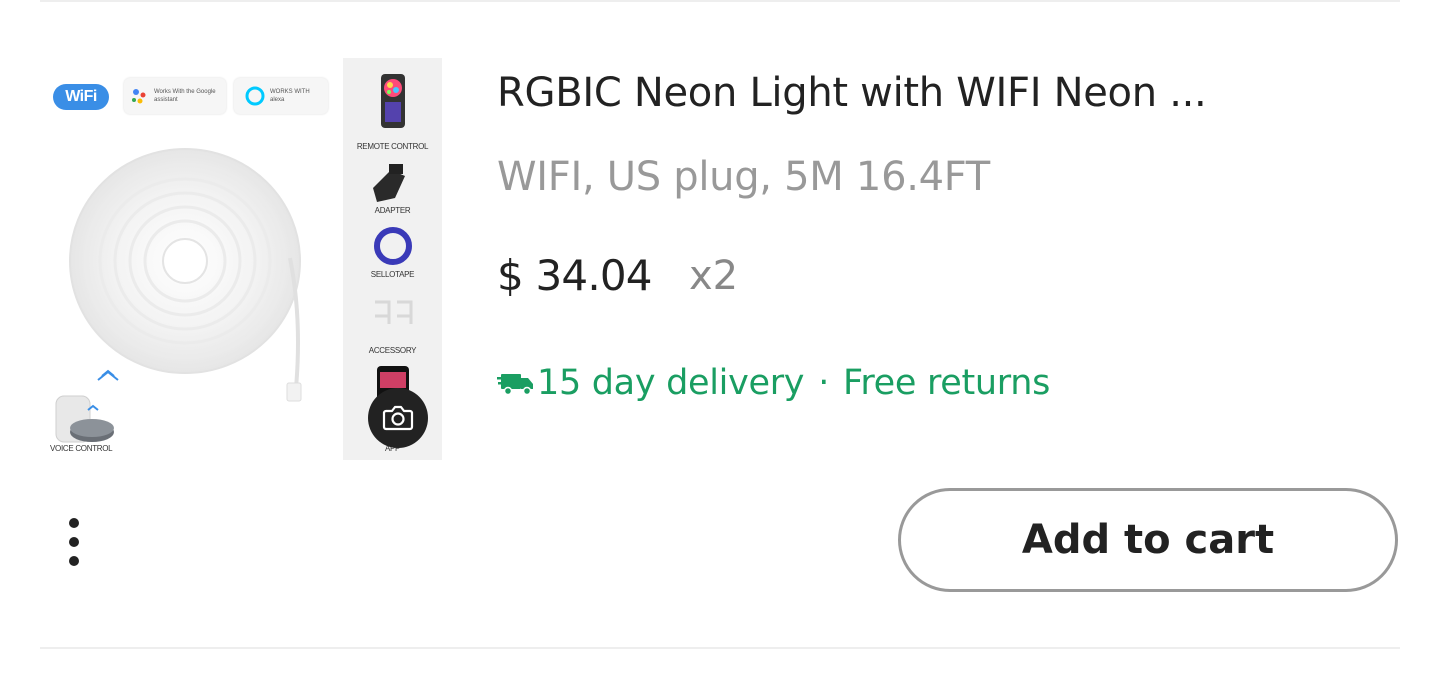 The width and height of the screenshot is (1440, 684). What do you see at coordinates (392, 146) in the screenshot?
I see `strip-label-remote: REMOTE CONTROL` at bounding box center [392, 146].